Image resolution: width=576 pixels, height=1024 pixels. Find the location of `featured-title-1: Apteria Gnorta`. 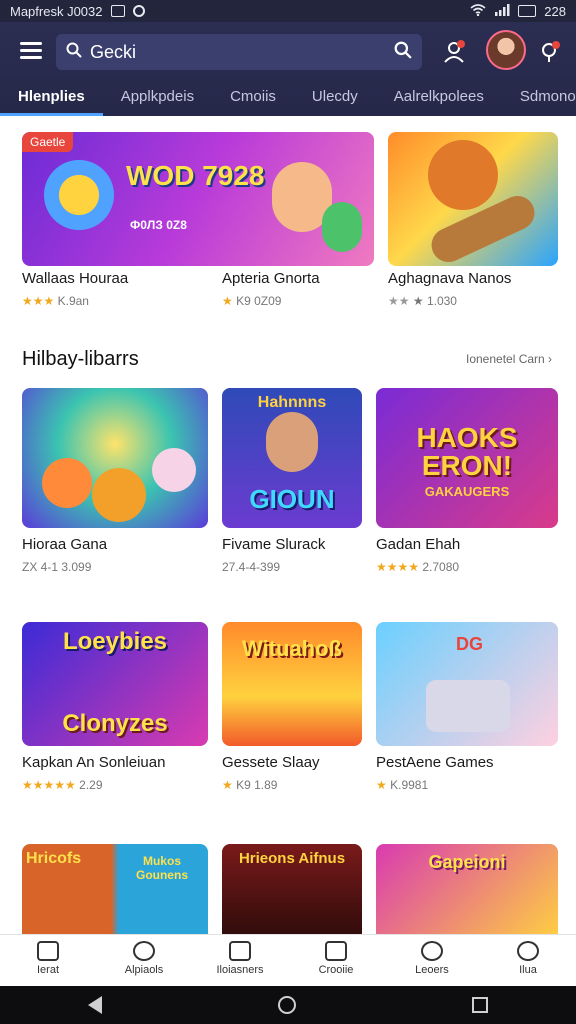

featured-title-1: Apteria Gnorta is located at coordinates (271, 278).